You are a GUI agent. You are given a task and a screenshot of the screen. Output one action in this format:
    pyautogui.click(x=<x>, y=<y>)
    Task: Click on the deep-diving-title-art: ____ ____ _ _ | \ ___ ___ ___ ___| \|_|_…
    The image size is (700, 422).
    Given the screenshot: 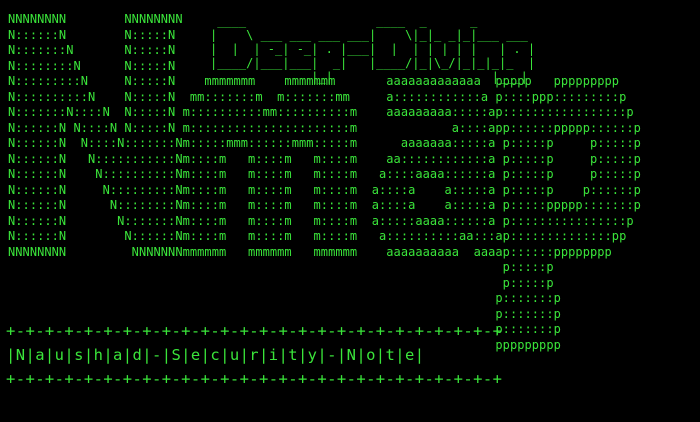 What is the action you would take?
    pyautogui.click(x=373, y=49)
    